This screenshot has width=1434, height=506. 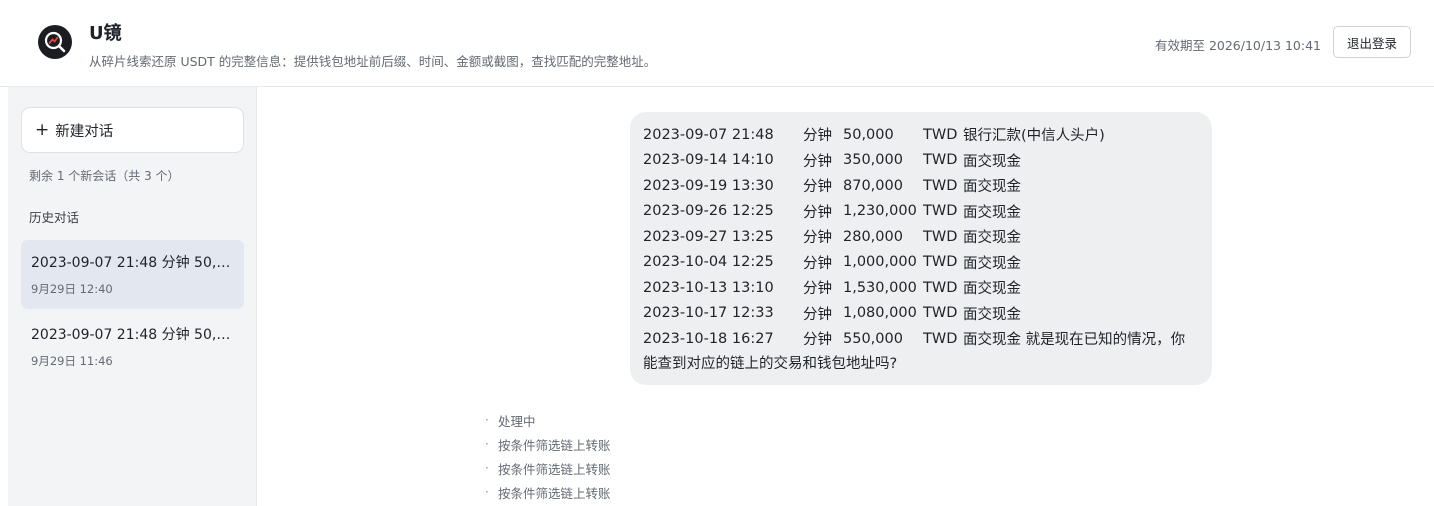 I want to click on status-step-label: 处理中, so click(x=517, y=421).